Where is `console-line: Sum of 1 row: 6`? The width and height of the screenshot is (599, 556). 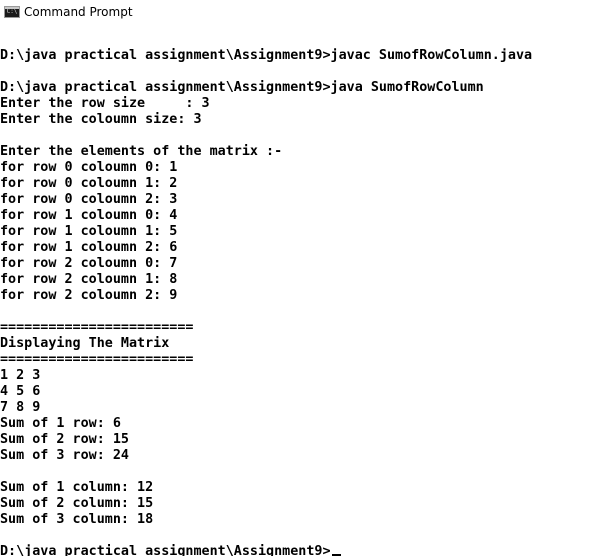
console-line: Sum of 1 row: 6 is located at coordinates (60, 423).